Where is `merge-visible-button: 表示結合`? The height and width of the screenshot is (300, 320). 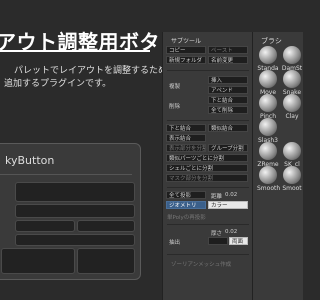 merge-visible-button: 表示結合 is located at coordinates (186, 138).